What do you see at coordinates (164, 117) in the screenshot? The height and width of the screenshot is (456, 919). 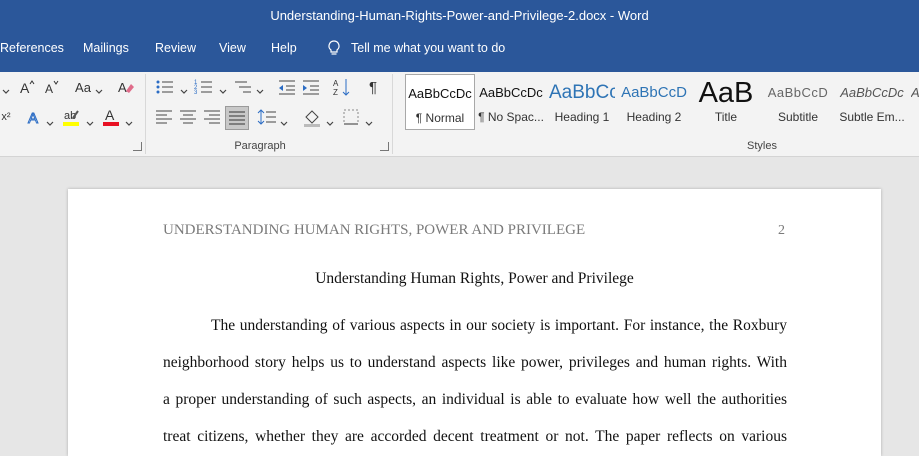 I see `align-left-icon` at bounding box center [164, 117].